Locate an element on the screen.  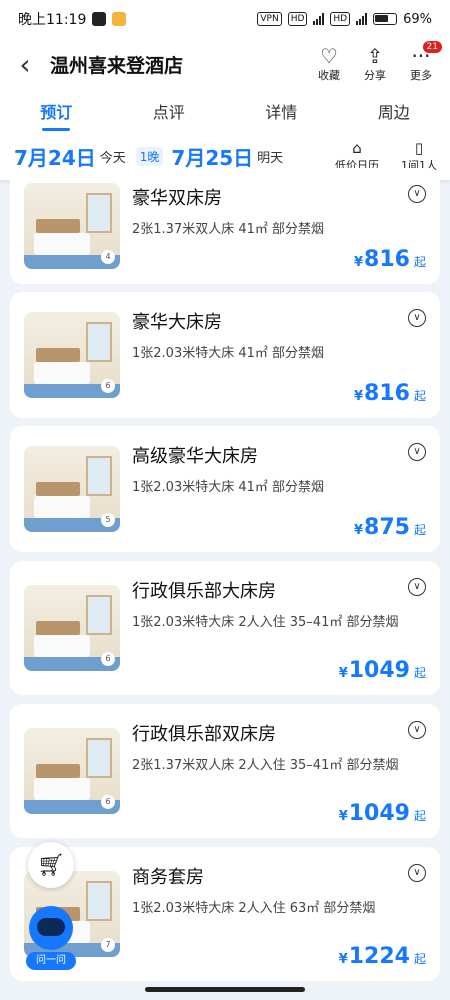
room-photo: 4 is located at coordinates (72, 226).